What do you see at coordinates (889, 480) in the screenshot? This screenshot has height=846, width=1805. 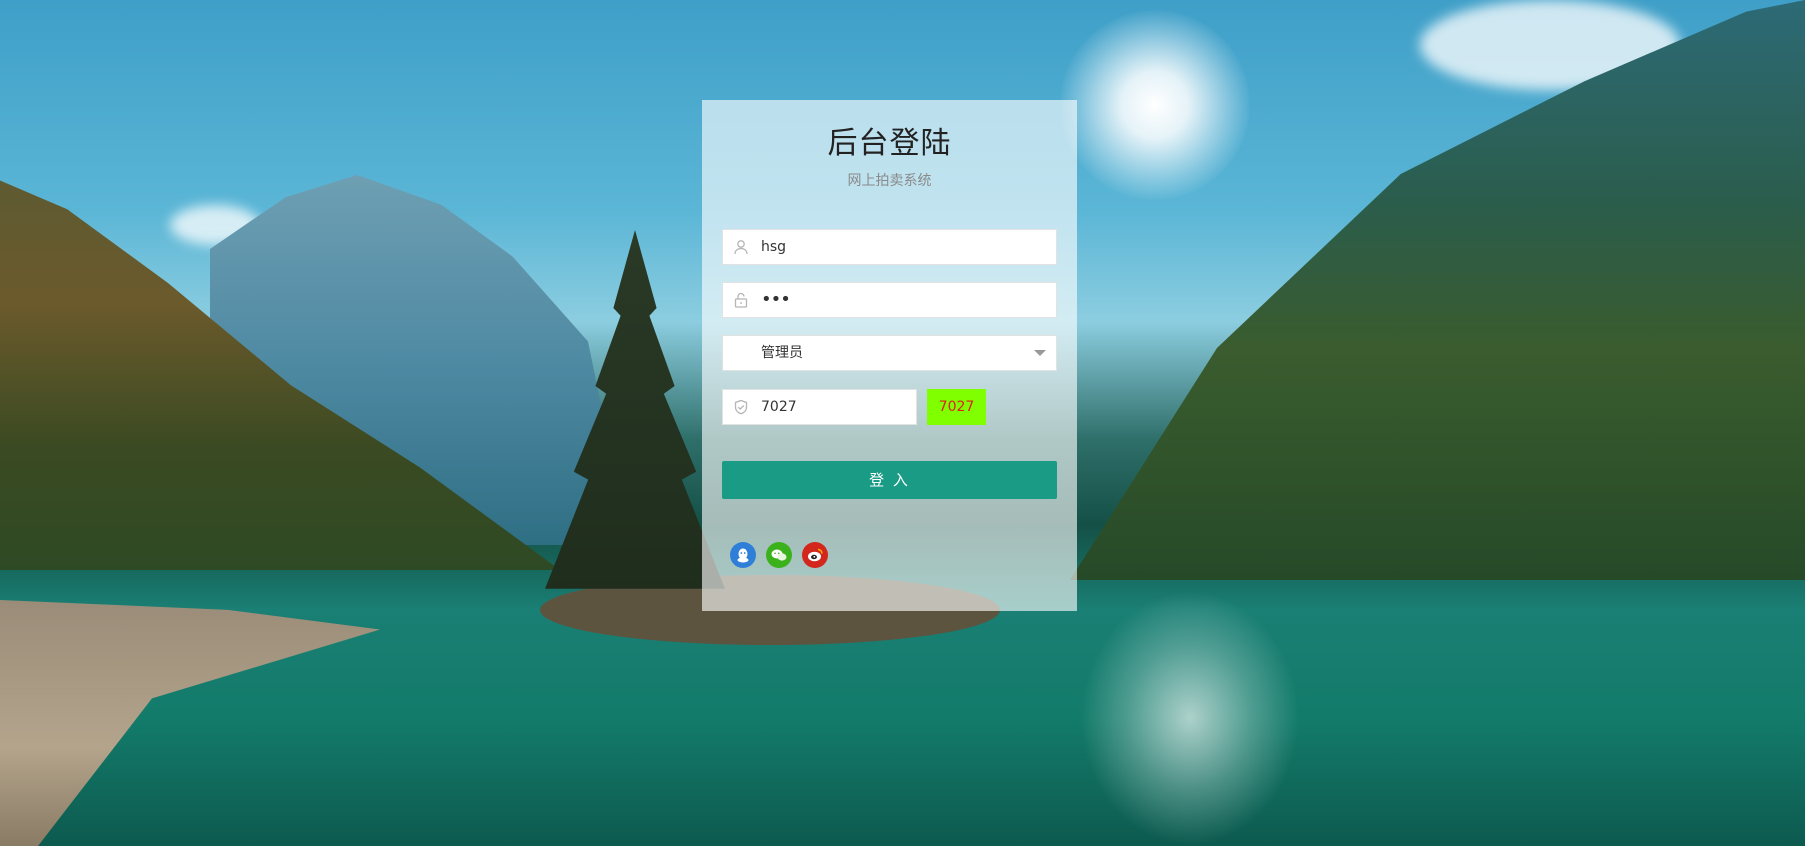 I see `login-button: 登 入` at bounding box center [889, 480].